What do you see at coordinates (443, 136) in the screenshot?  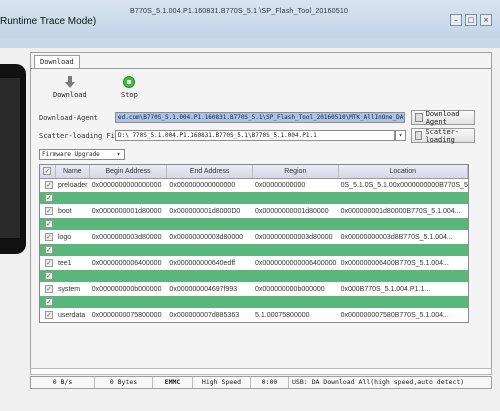 I see `scatter-loading-button: Scatter-loading` at bounding box center [443, 136].